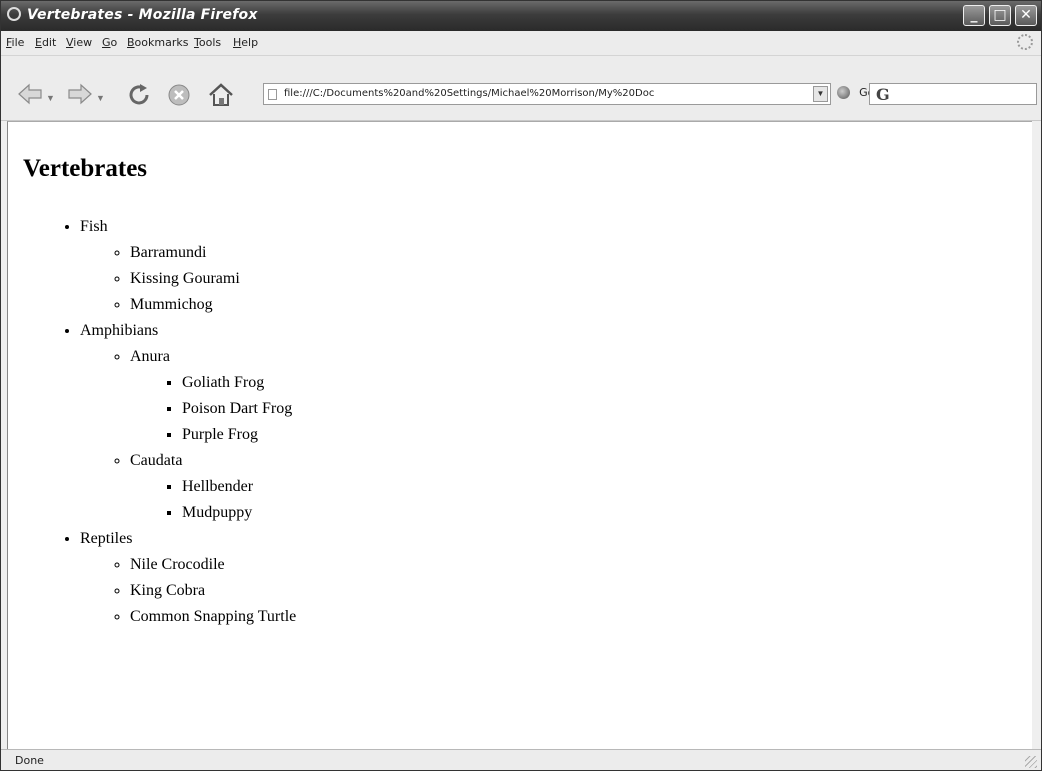 The width and height of the screenshot is (1042, 771). What do you see at coordinates (974, 15) in the screenshot?
I see `minimize-button: _` at bounding box center [974, 15].